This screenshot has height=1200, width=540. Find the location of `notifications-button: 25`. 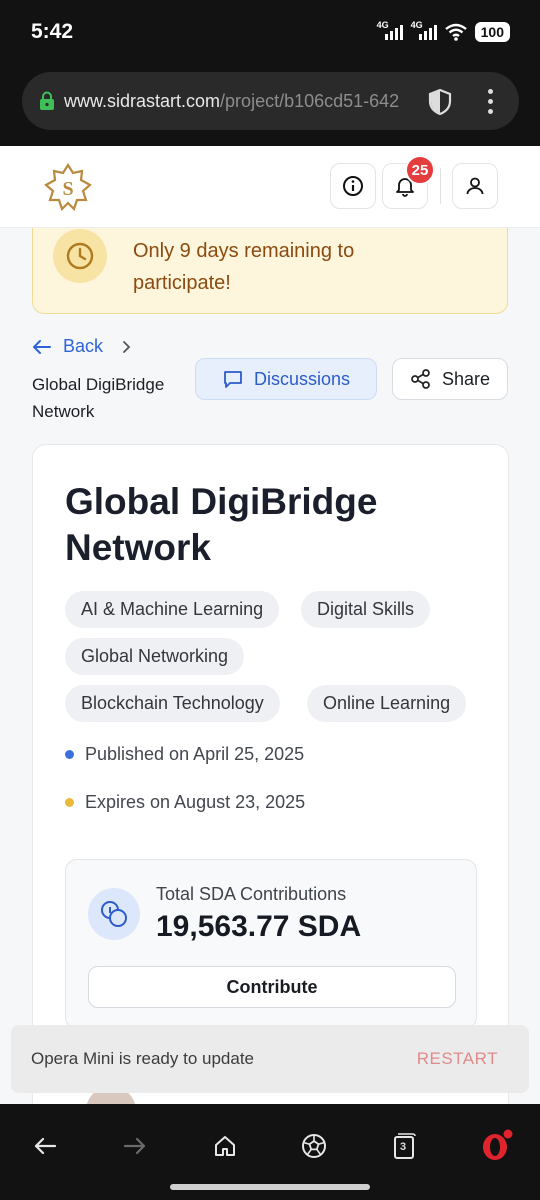

notifications-button: 25 is located at coordinates (408, 182).